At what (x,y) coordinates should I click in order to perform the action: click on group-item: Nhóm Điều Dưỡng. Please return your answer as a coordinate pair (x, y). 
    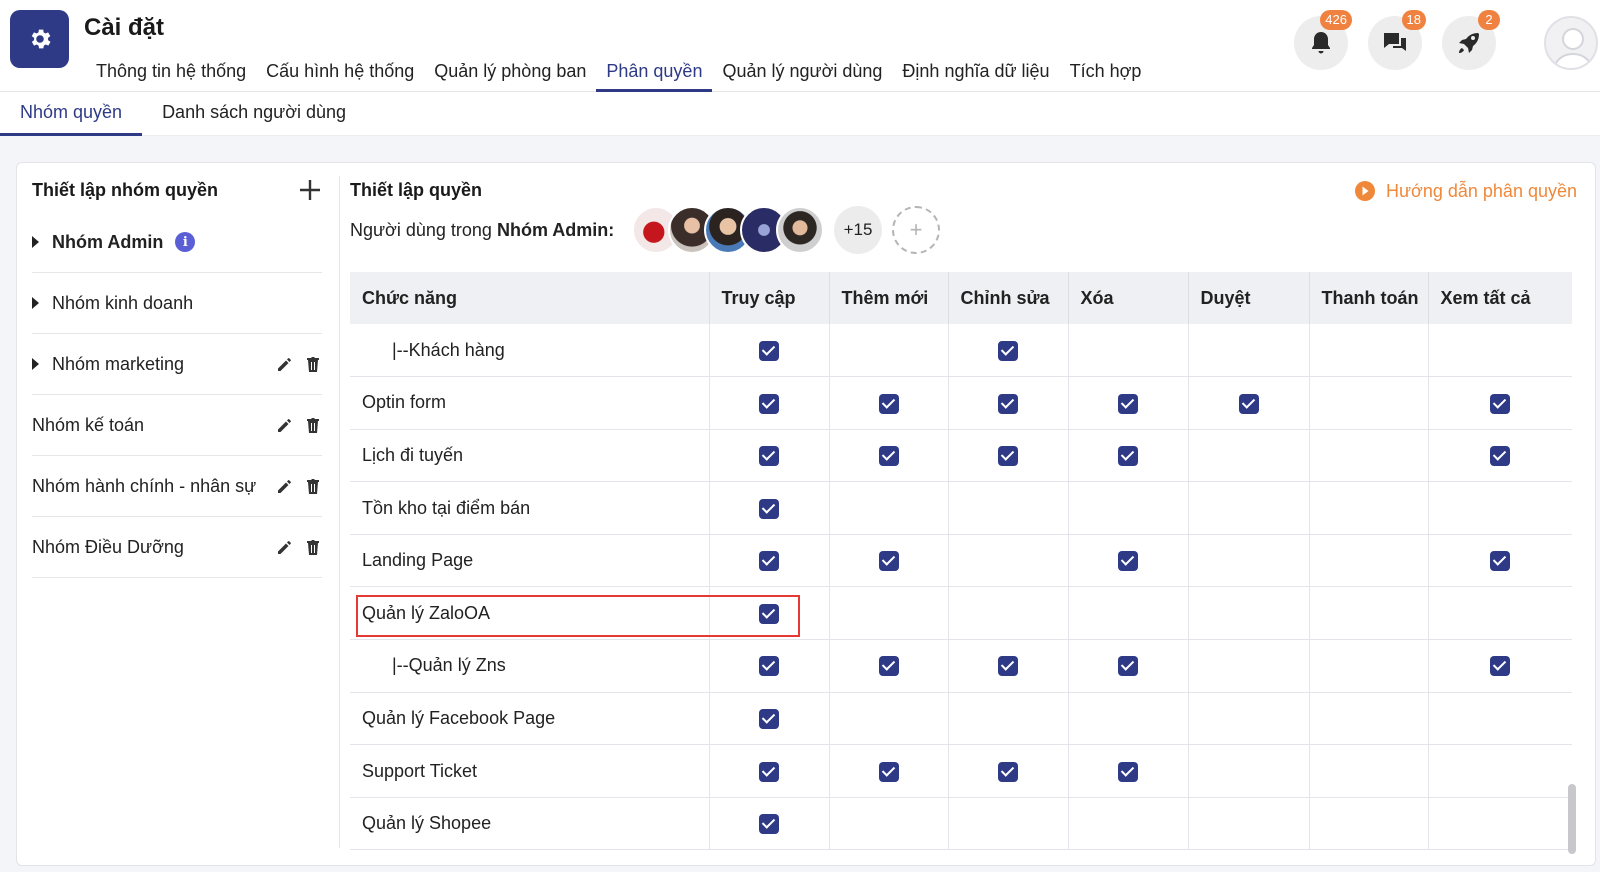
    Looking at the image, I should click on (177, 547).